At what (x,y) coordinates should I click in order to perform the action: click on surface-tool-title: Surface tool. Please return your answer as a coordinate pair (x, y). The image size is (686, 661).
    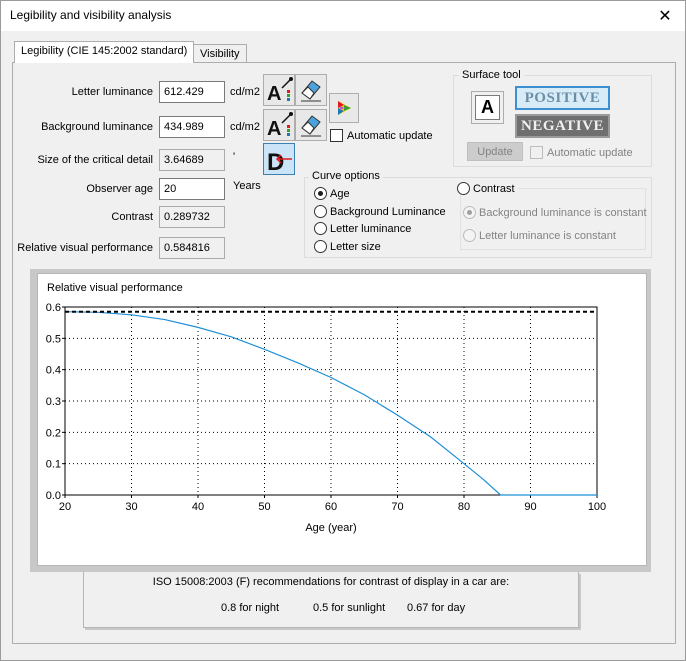
    Looking at the image, I should click on (491, 75).